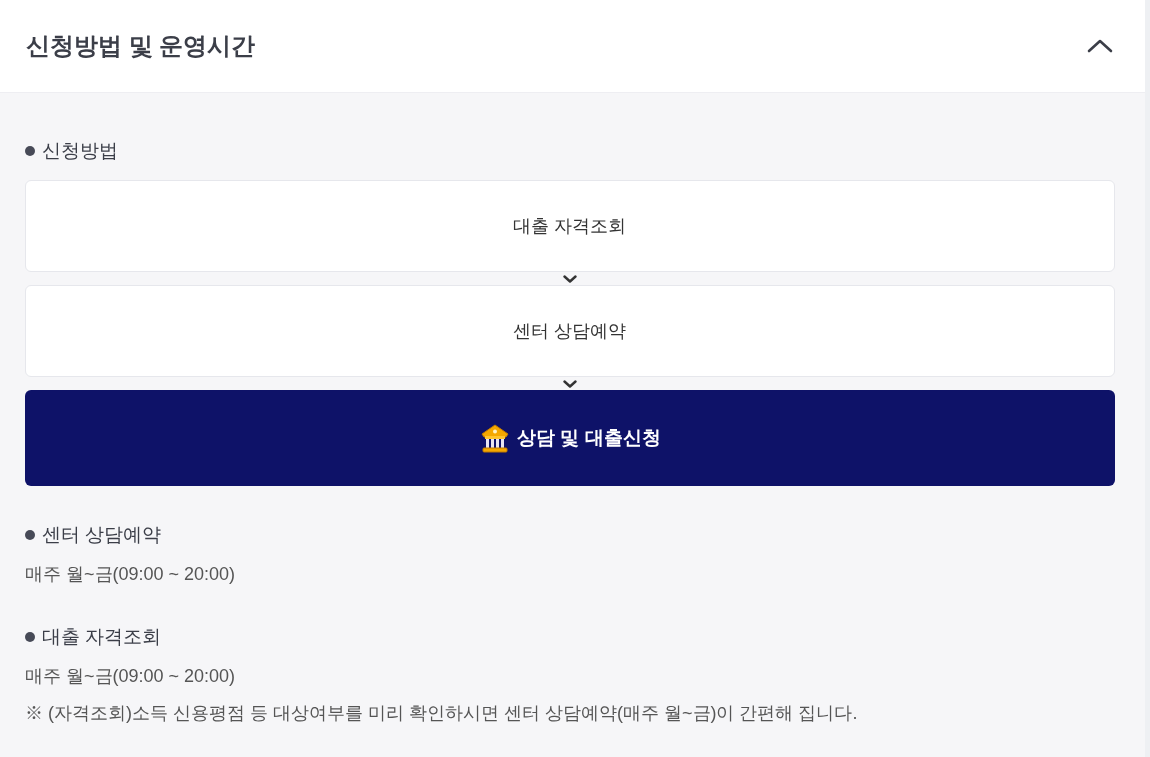 Image resolution: width=1150 pixels, height=757 pixels. Describe the element at coordinates (570, 226) in the screenshot. I see `step-label: 대출 자격조회` at that location.